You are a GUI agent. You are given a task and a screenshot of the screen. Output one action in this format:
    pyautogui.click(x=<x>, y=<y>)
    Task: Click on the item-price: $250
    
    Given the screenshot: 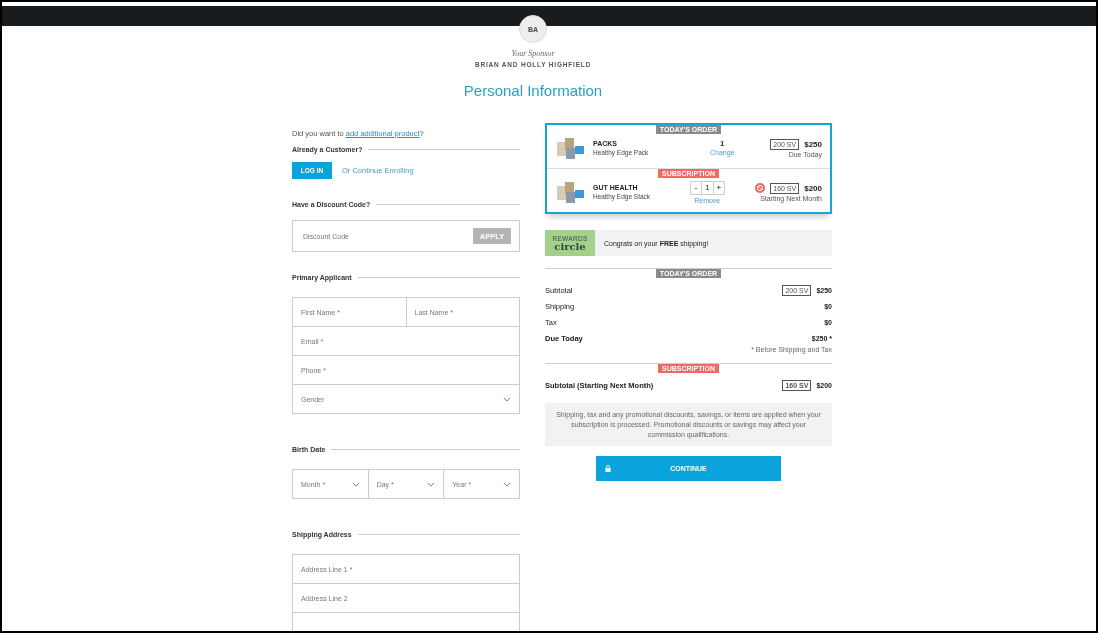 What is the action you would take?
    pyautogui.click(x=813, y=144)
    